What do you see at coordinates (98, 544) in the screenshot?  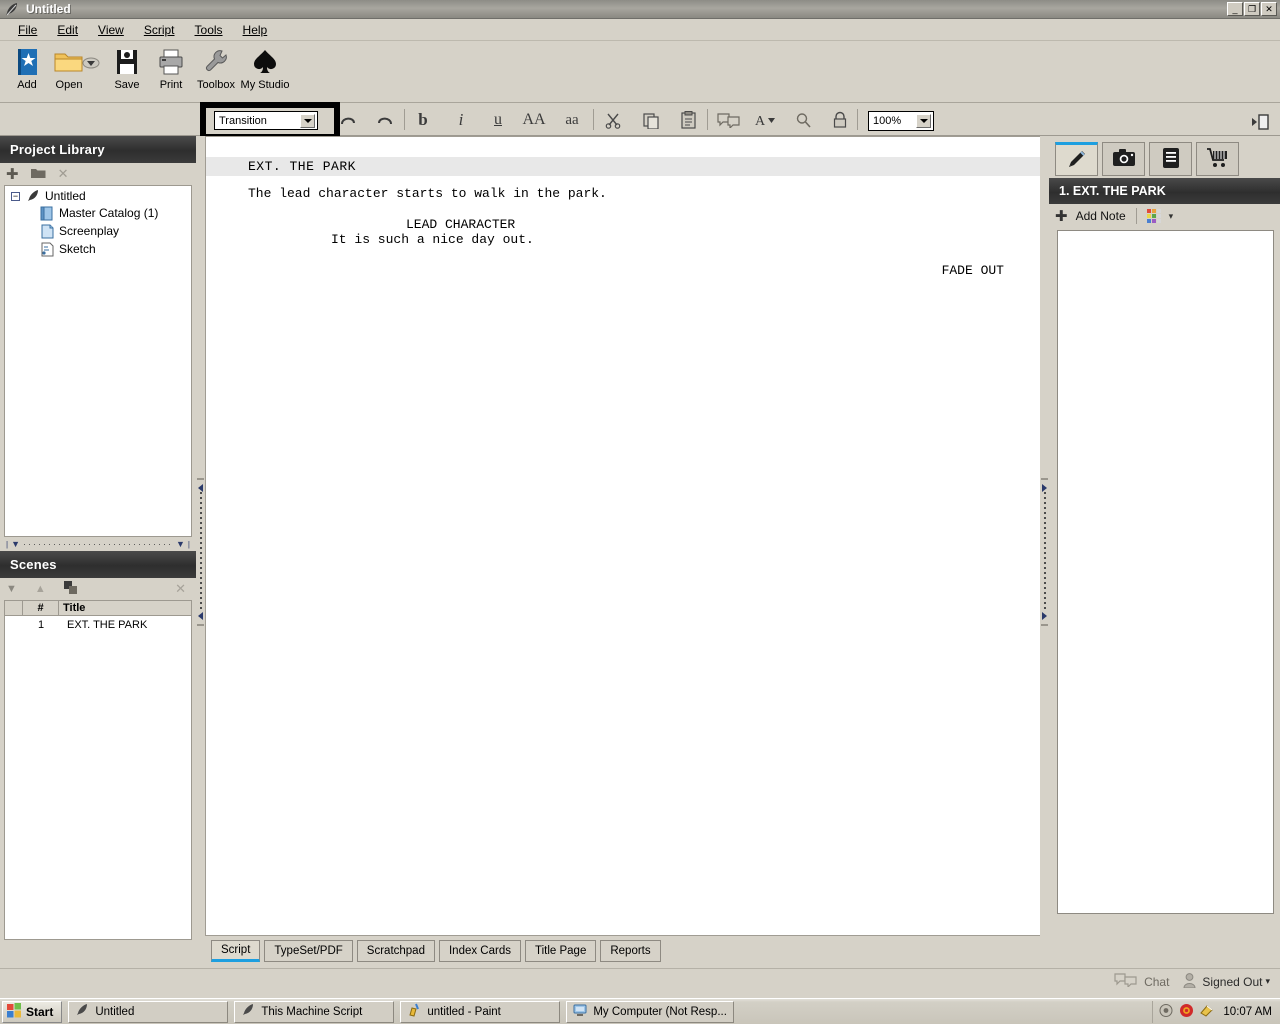 I see `panel-horizontal-splitter: | ▼ ······························ ▼ |` at bounding box center [98, 544].